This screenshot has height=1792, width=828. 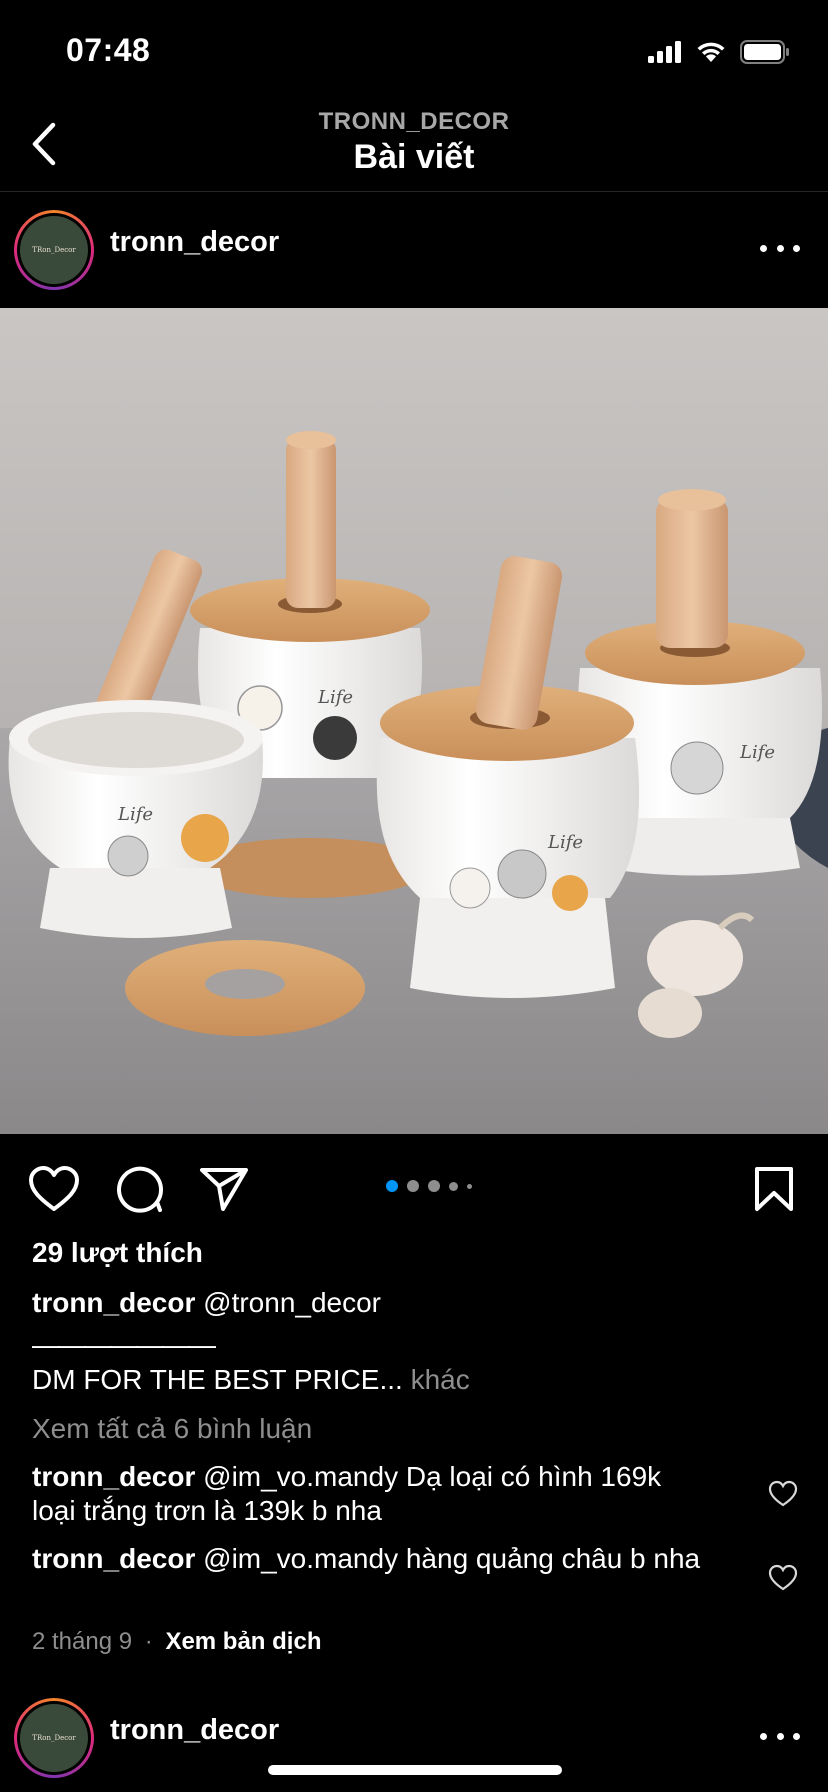 I want to click on translate-link: Xem bản dịch, so click(x=243, y=1641).